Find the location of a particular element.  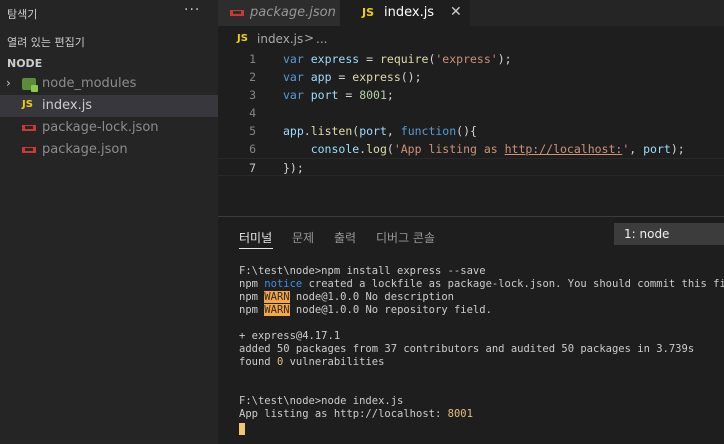

tree-item-label: index.js is located at coordinates (67, 105).